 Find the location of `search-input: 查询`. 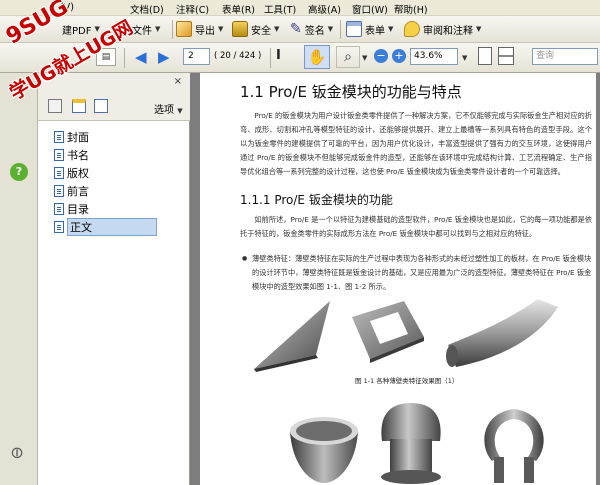

search-input: 查询 is located at coordinates (565, 56).